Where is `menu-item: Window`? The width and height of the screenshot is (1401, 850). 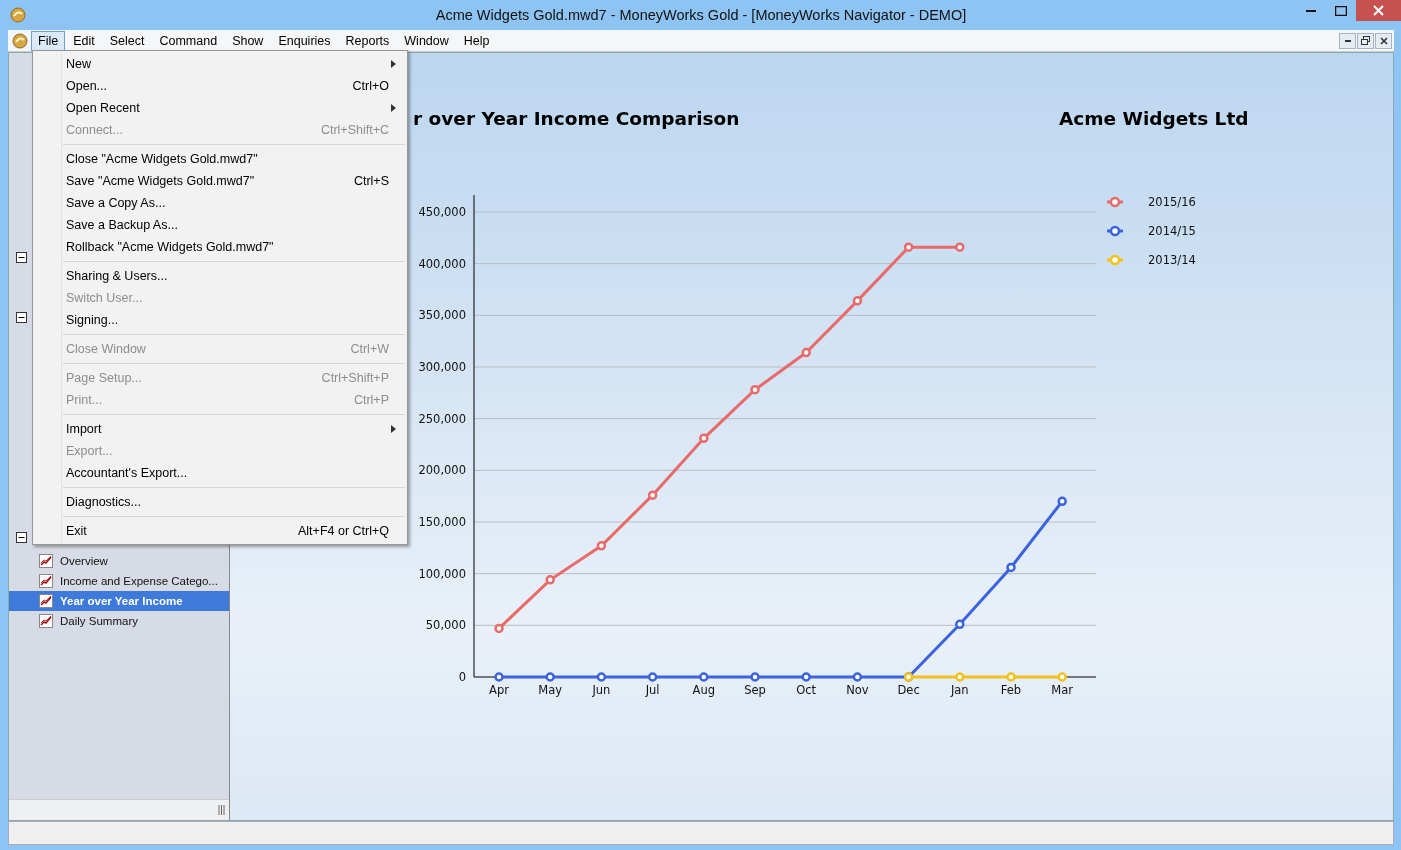 menu-item: Window is located at coordinates (426, 40).